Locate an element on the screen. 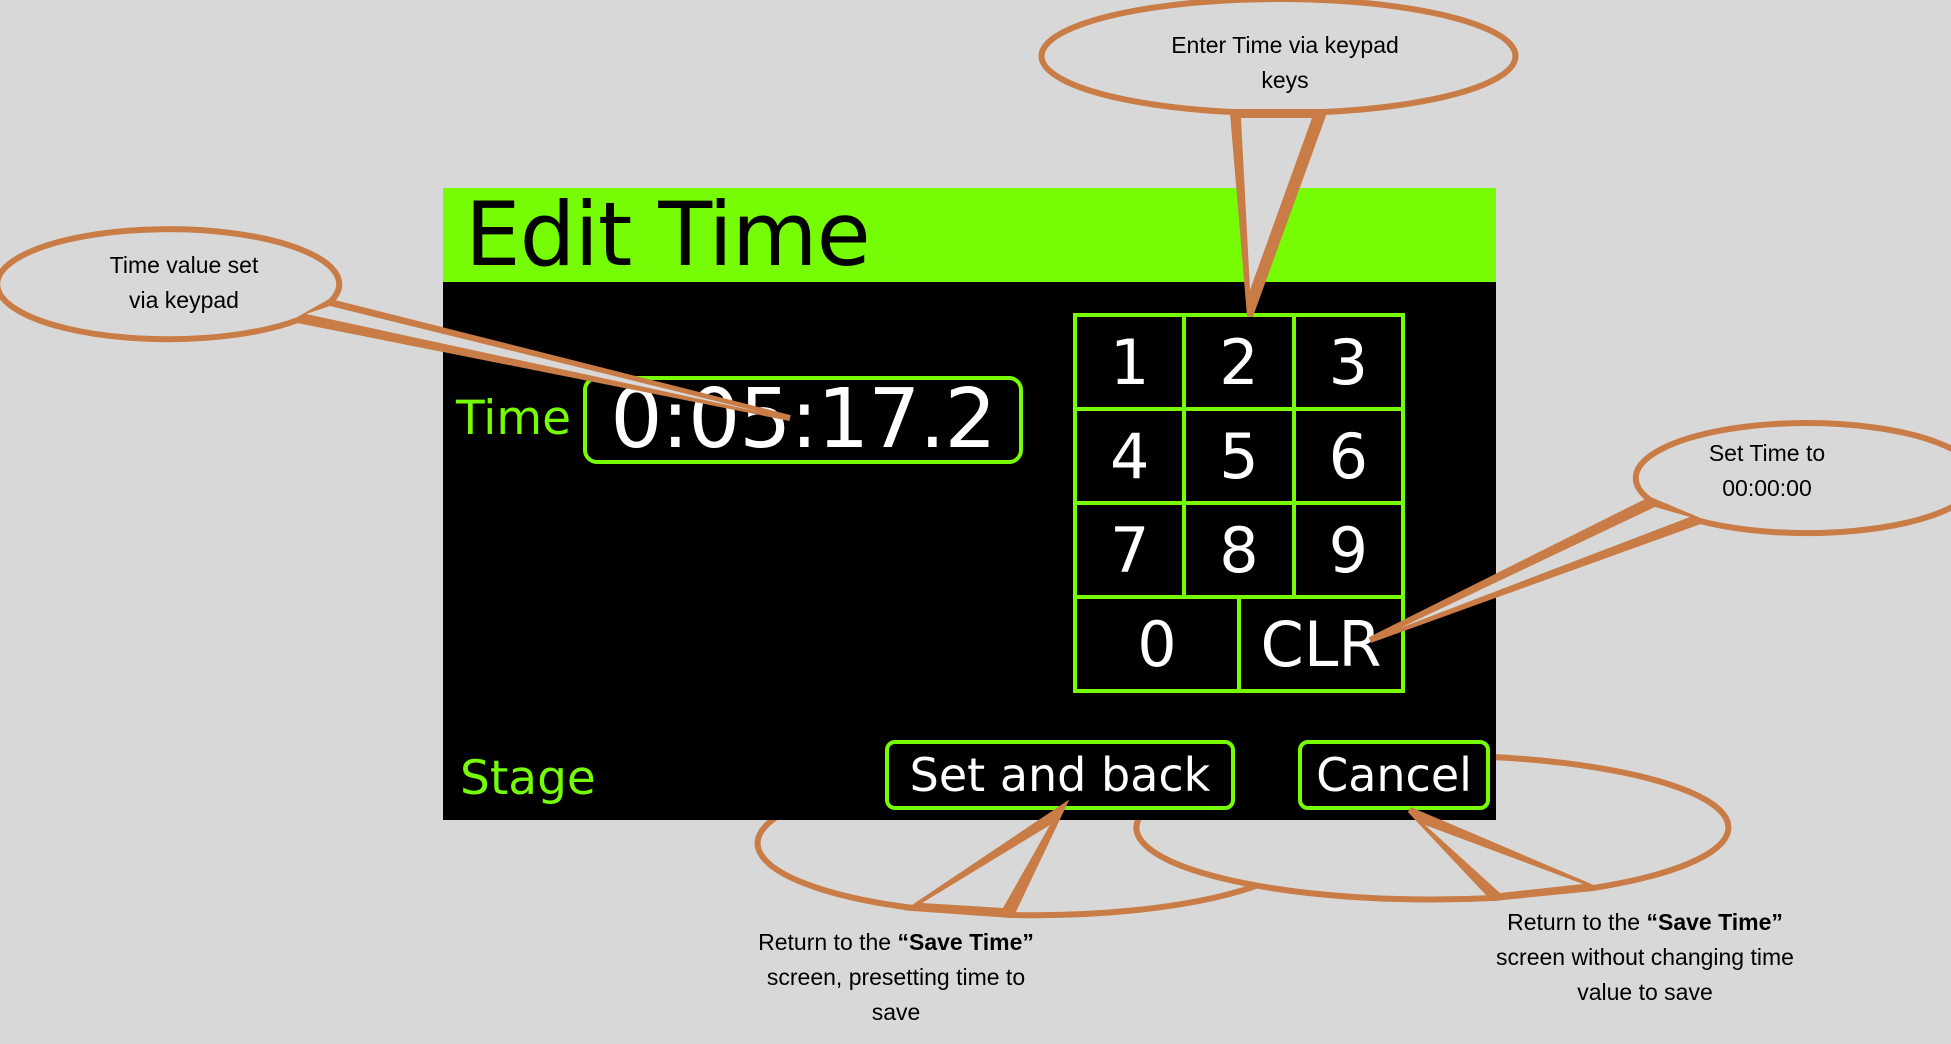  title-bar: Edit Time is located at coordinates (969, 235).